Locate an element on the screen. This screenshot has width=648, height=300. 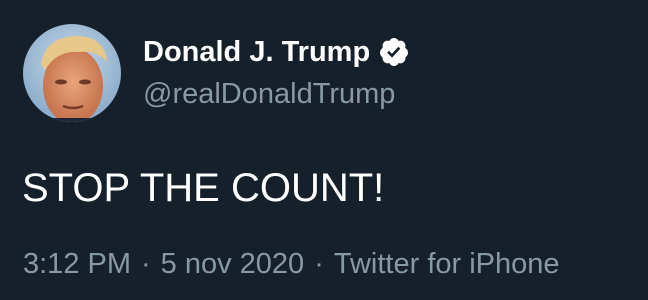
tweet-source-link: Twitter for iPhone is located at coordinates (447, 264).